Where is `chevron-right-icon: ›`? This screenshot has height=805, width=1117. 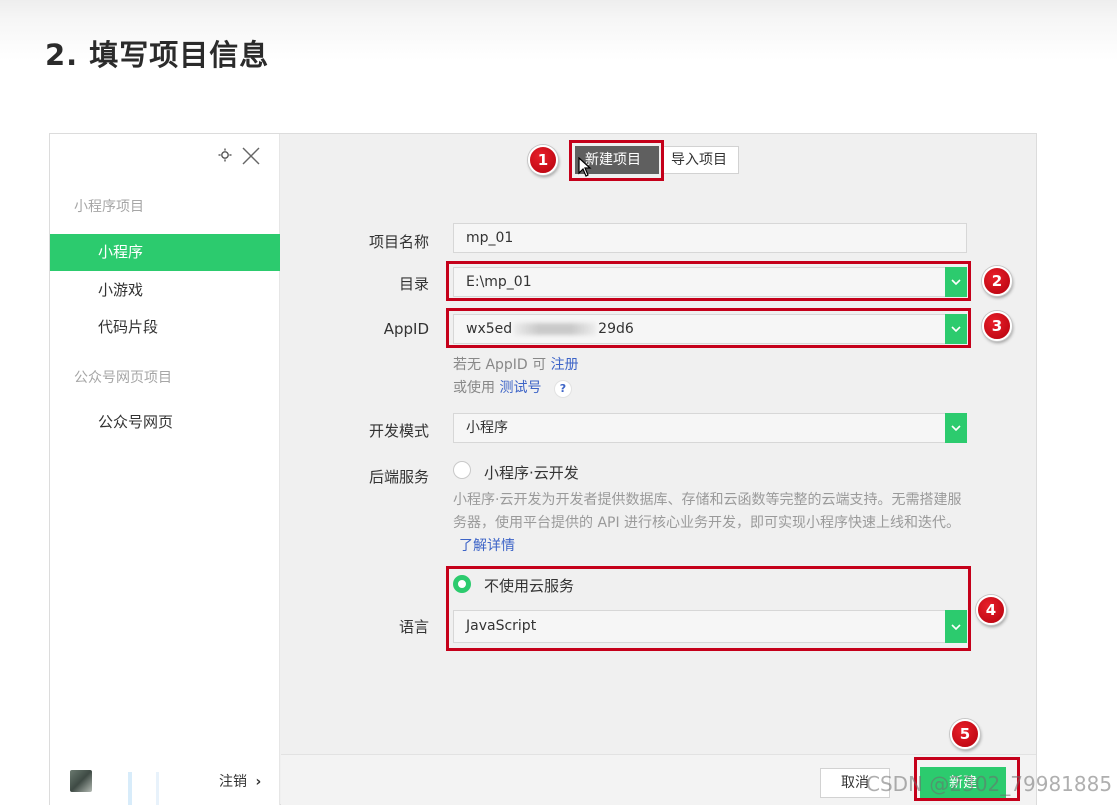
chevron-right-icon: › is located at coordinates (258, 782).